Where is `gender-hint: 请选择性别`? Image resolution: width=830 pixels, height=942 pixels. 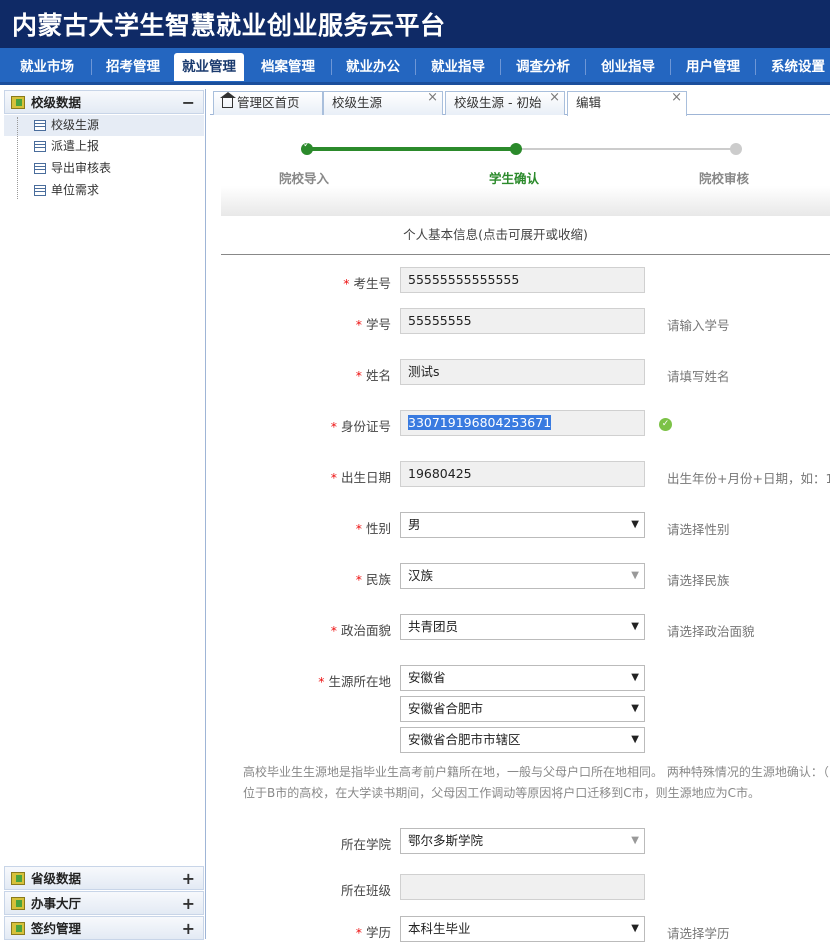 gender-hint: 请选择性别 is located at coordinates (698, 529).